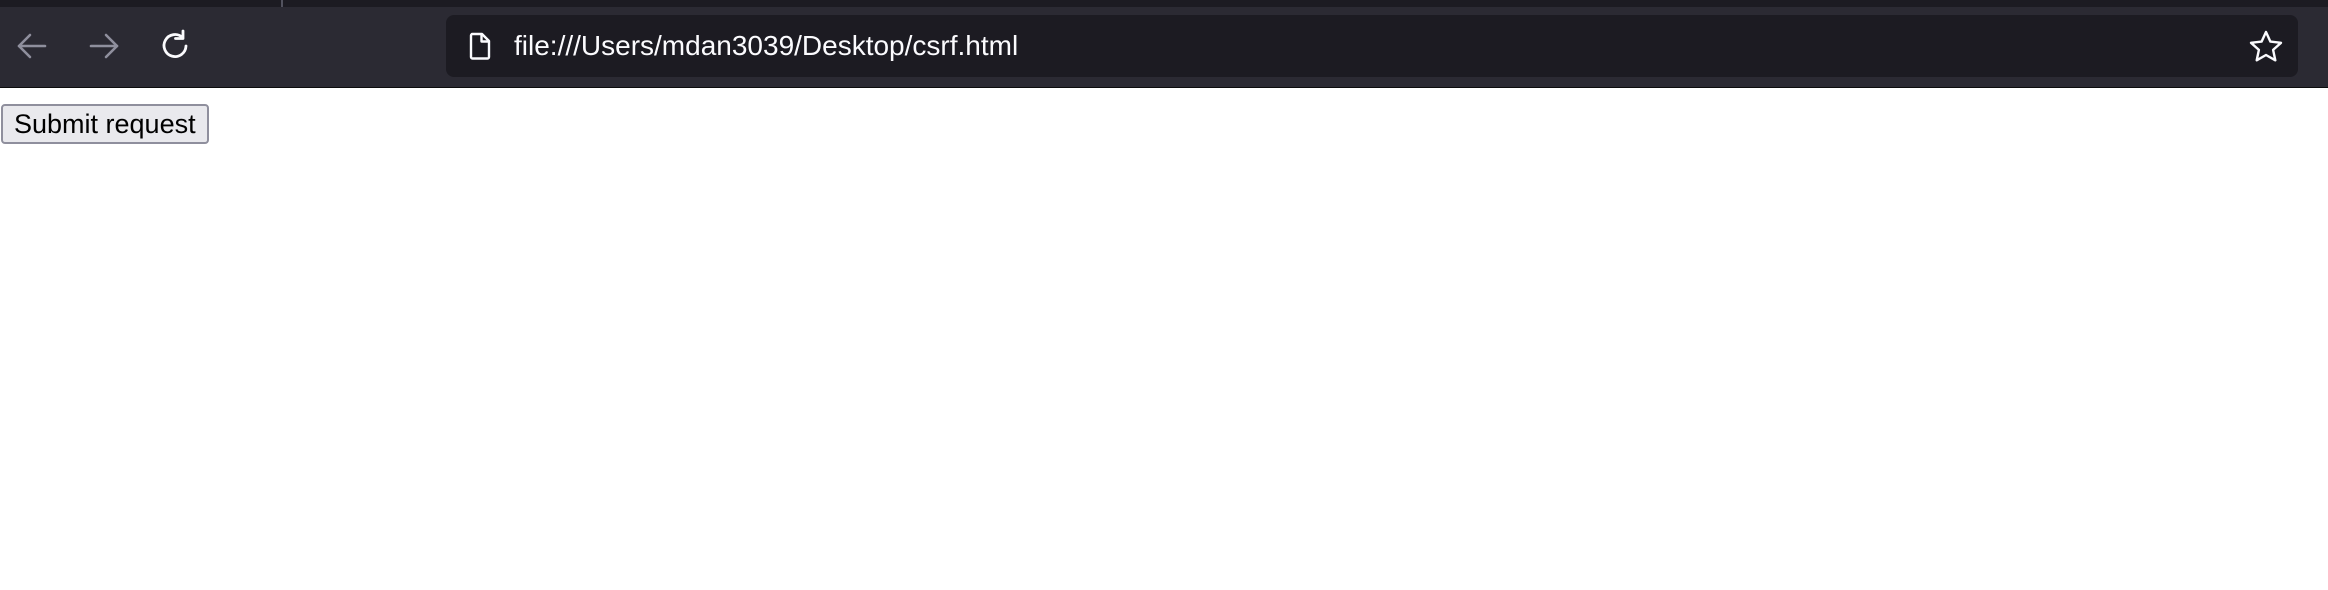  I want to click on browser-toolbar: file:///Users/mdan3039/Desktop/csrf.html, so click(1164, 44).